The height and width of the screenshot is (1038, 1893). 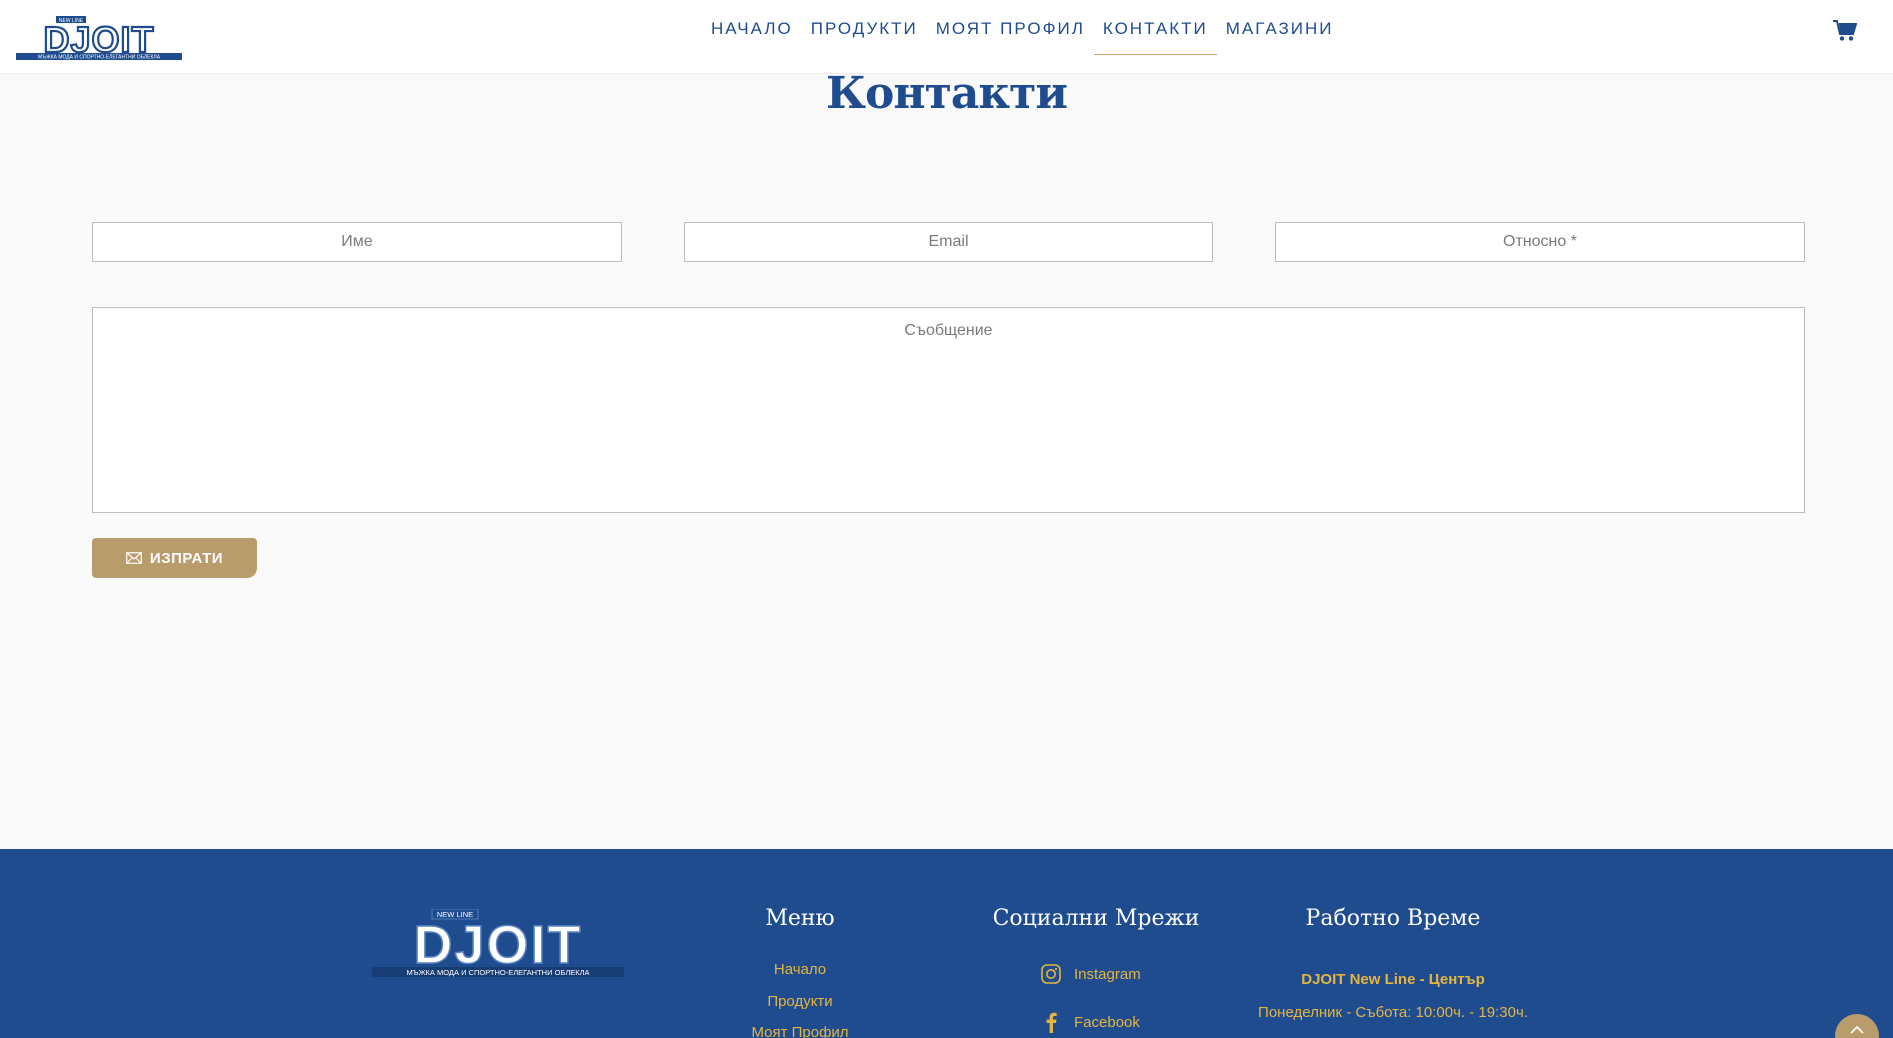 I want to click on subject-input, so click(x=1540, y=242).